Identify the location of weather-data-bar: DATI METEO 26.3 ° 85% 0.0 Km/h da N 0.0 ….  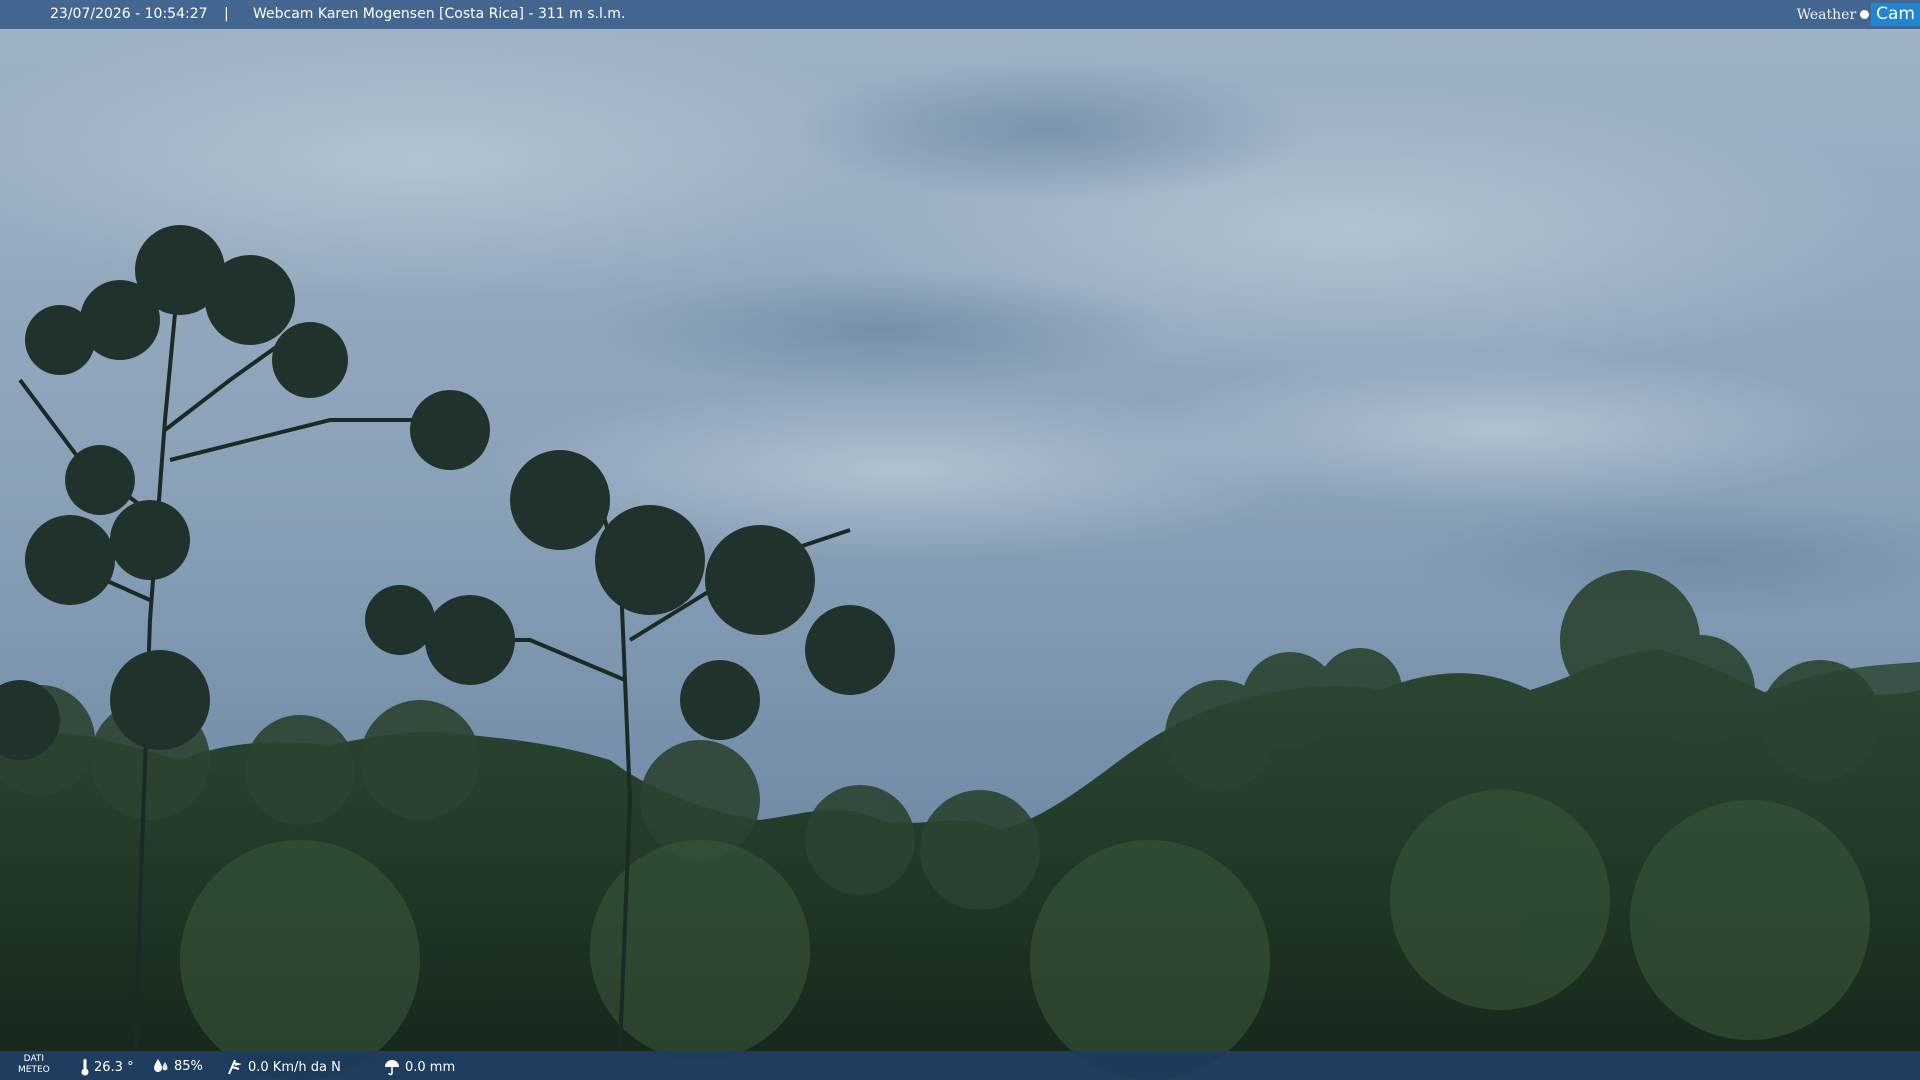
(960, 1065).